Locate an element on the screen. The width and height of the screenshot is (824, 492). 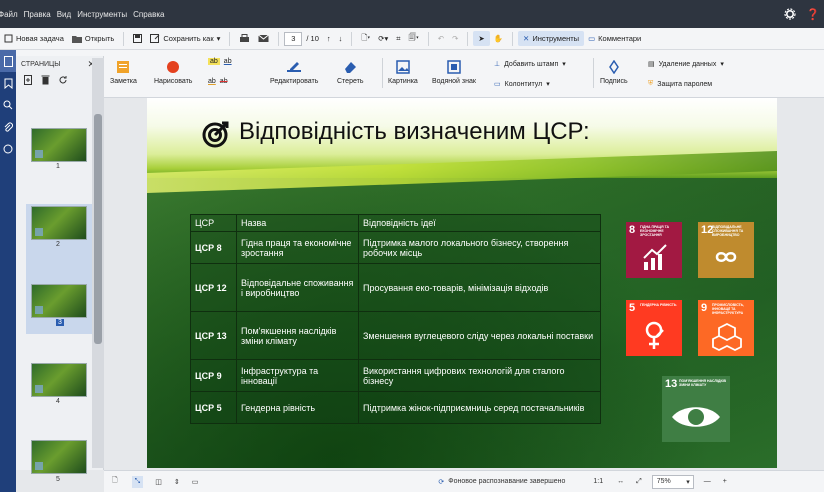
table-header: Відповідність ідеї is located at coordinates (479, 223).